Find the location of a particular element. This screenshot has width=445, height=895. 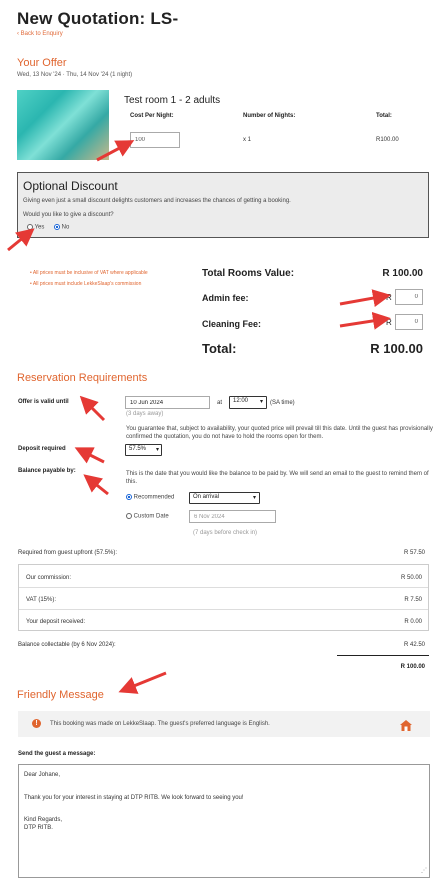

arrow-to-cost is located at coordinates (115, 151).